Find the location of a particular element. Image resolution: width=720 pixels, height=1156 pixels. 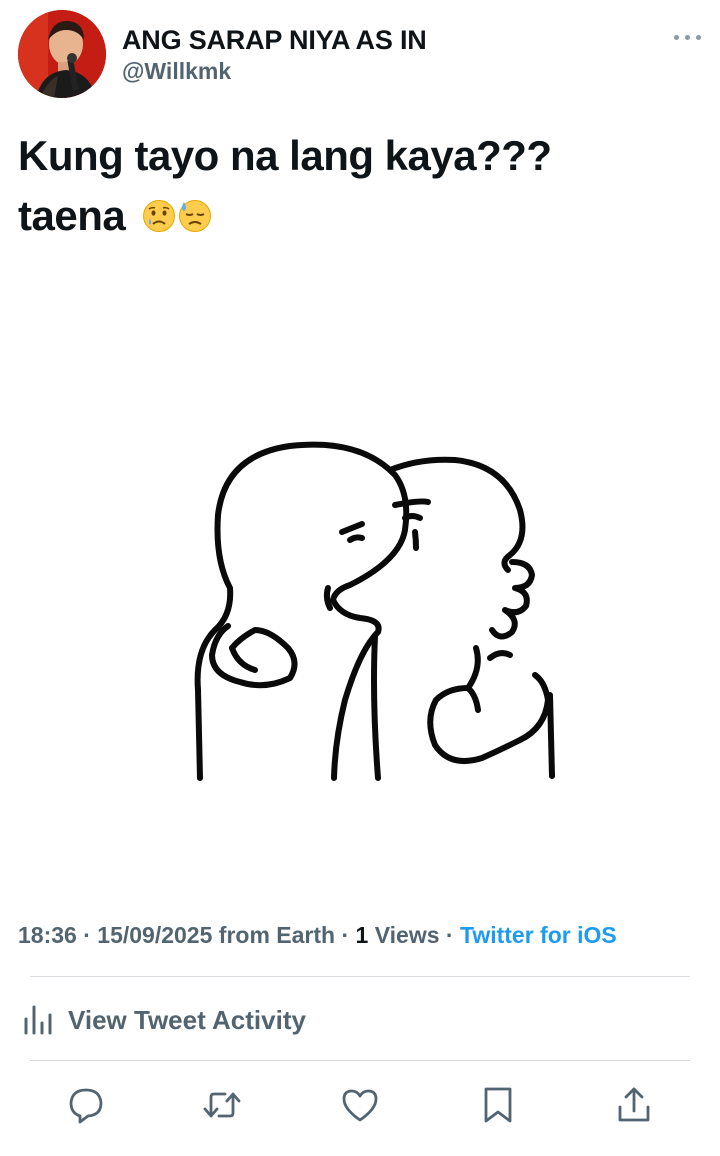

downcast-face-with-sweat-icon is located at coordinates (195, 219).